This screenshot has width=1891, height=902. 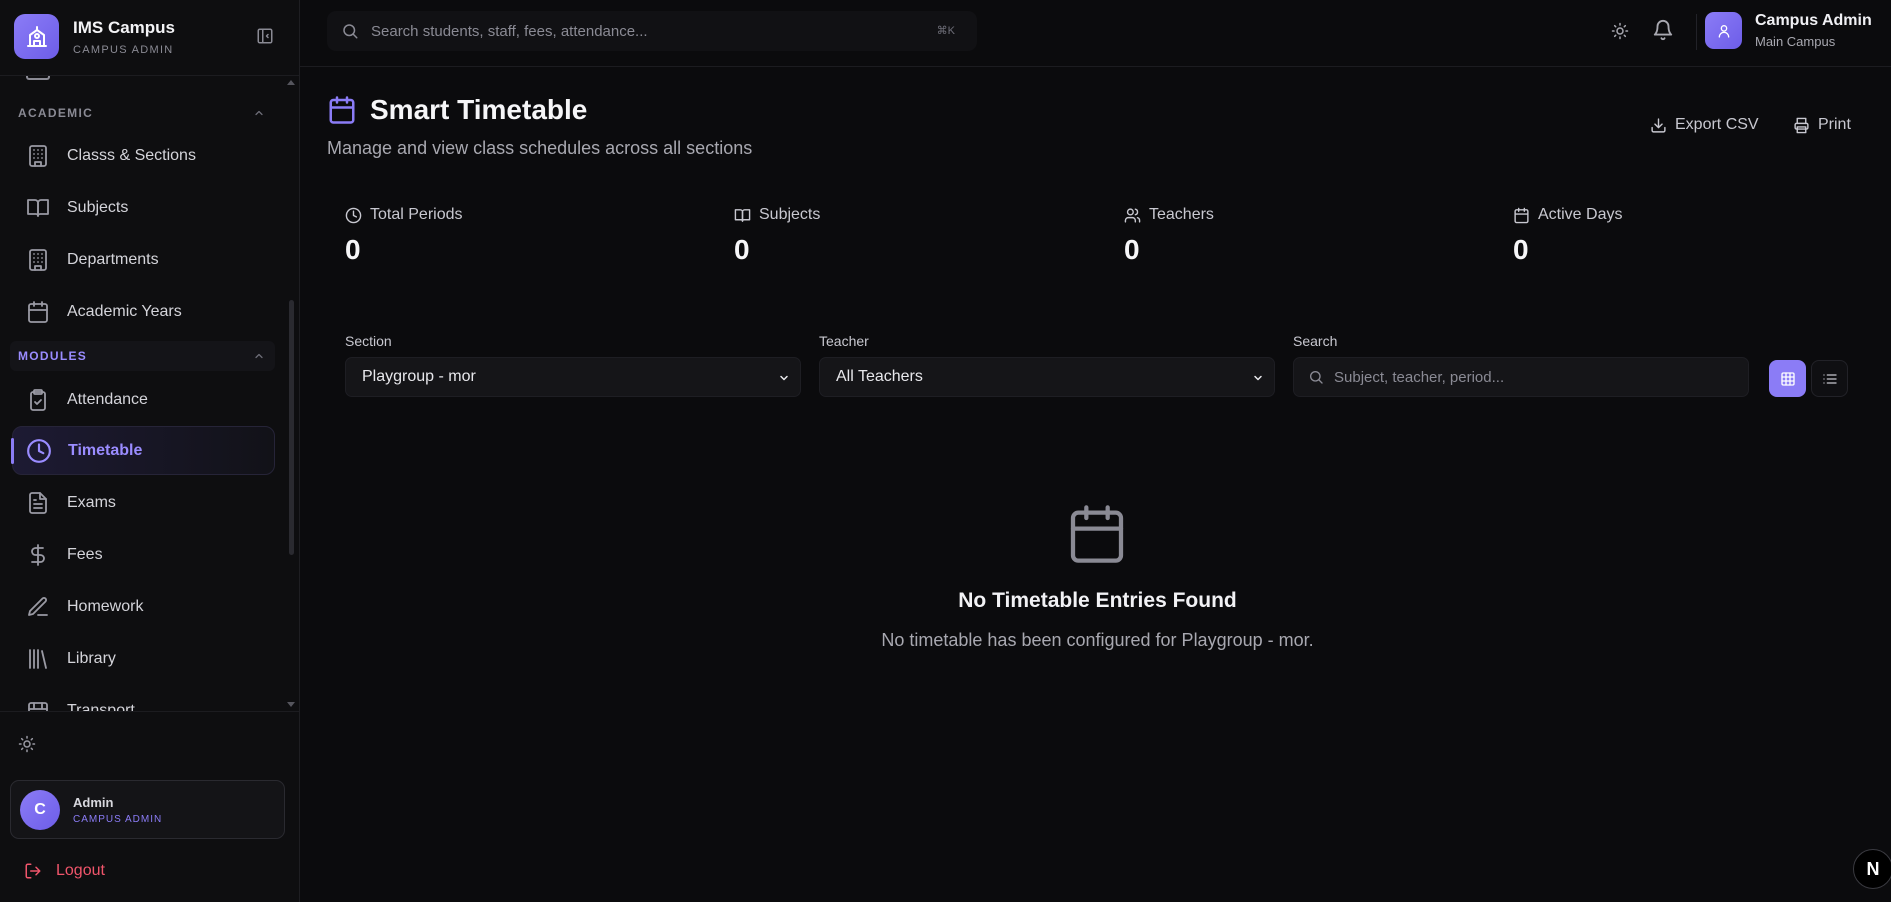 What do you see at coordinates (143, 554) in the screenshot?
I see `sidebar-item-fees: Fees` at bounding box center [143, 554].